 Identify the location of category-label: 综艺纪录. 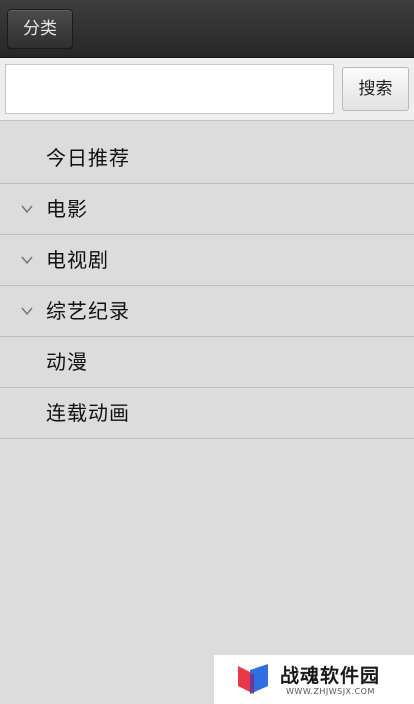
(88, 311).